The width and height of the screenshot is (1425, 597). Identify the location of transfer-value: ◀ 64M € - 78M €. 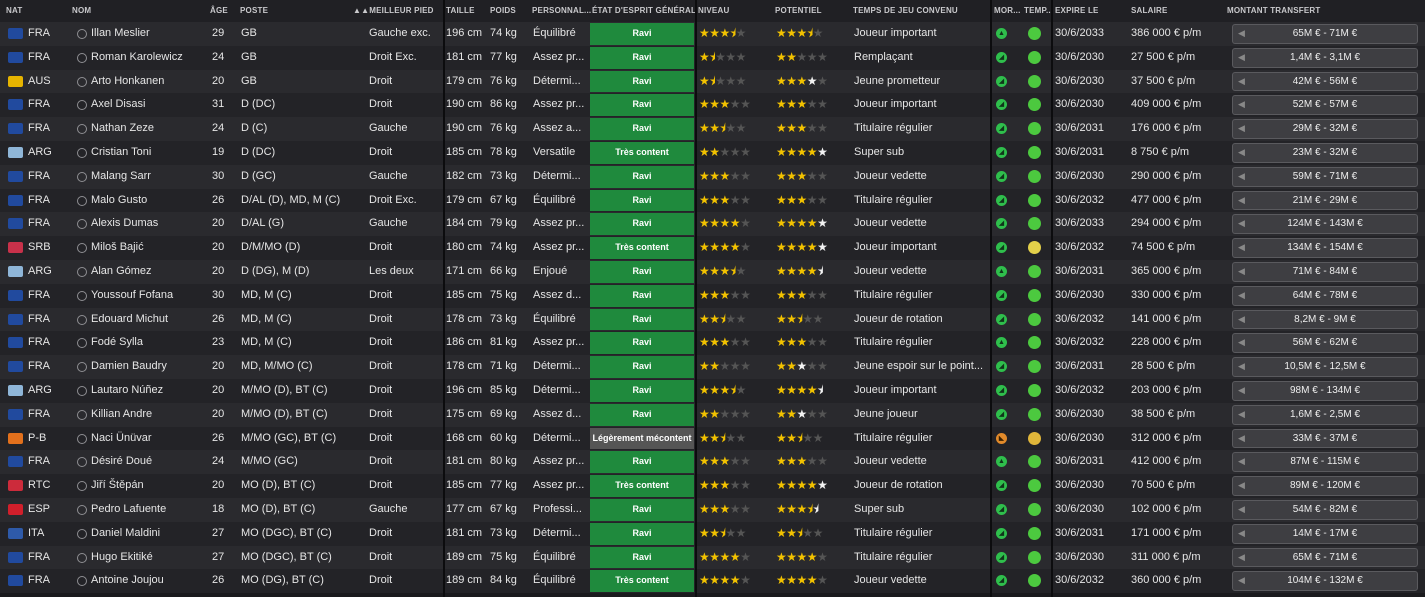
(1325, 295).